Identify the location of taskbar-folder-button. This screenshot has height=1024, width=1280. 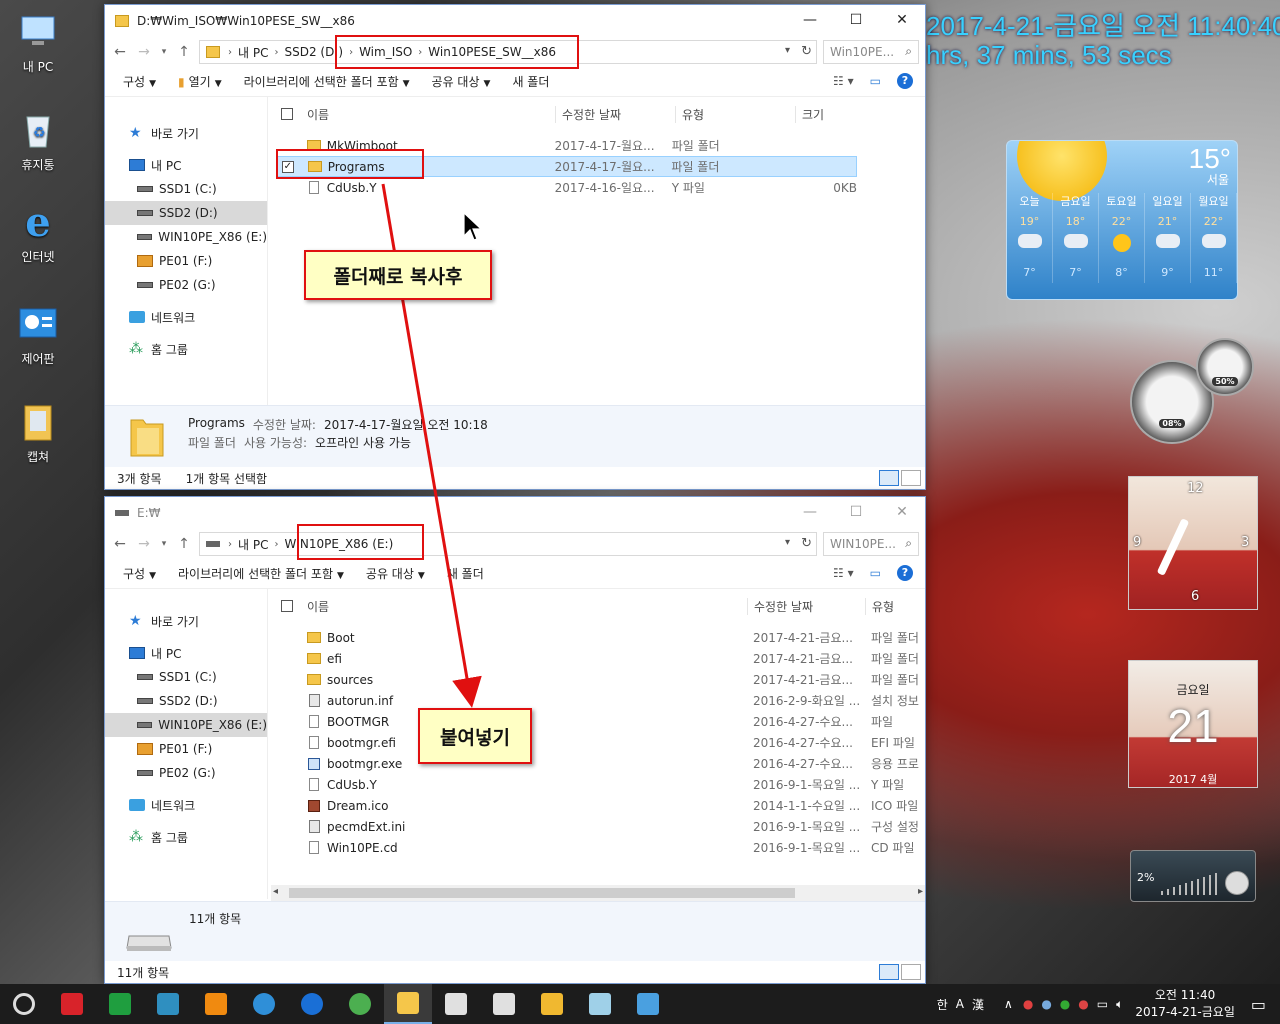
(552, 1004).